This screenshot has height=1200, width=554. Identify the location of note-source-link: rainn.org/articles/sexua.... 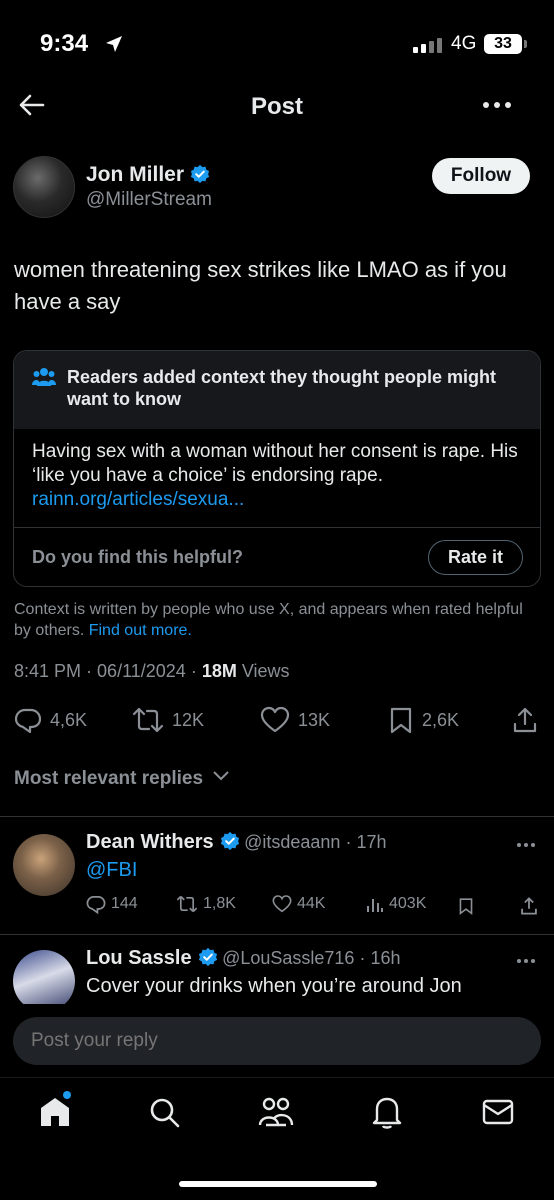
(277, 500).